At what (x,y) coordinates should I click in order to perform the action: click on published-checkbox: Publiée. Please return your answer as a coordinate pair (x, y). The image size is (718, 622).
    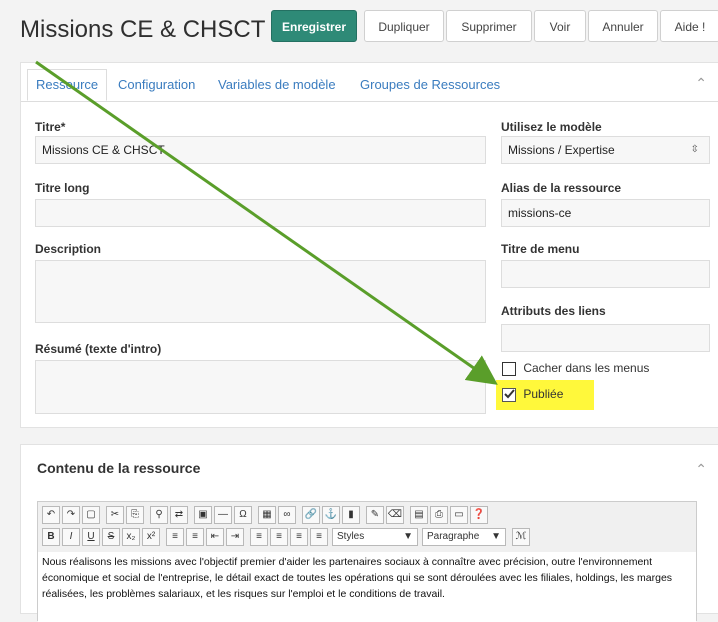
    Looking at the image, I should click on (532, 394).